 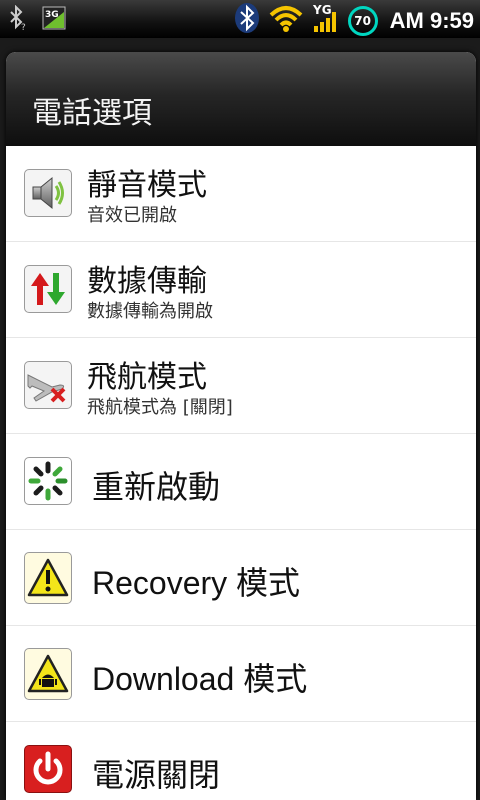 What do you see at coordinates (48, 481) in the screenshot?
I see `restart-icon` at bounding box center [48, 481].